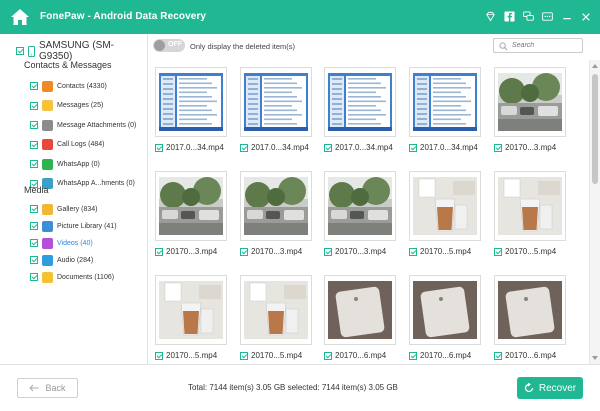 Image resolution: width=600 pixels, height=411 pixels. What do you see at coordinates (81, 51) in the screenshot?
I see `device-row: SAMSUNG (SM-G9350)` at bounding box center [81, 51].